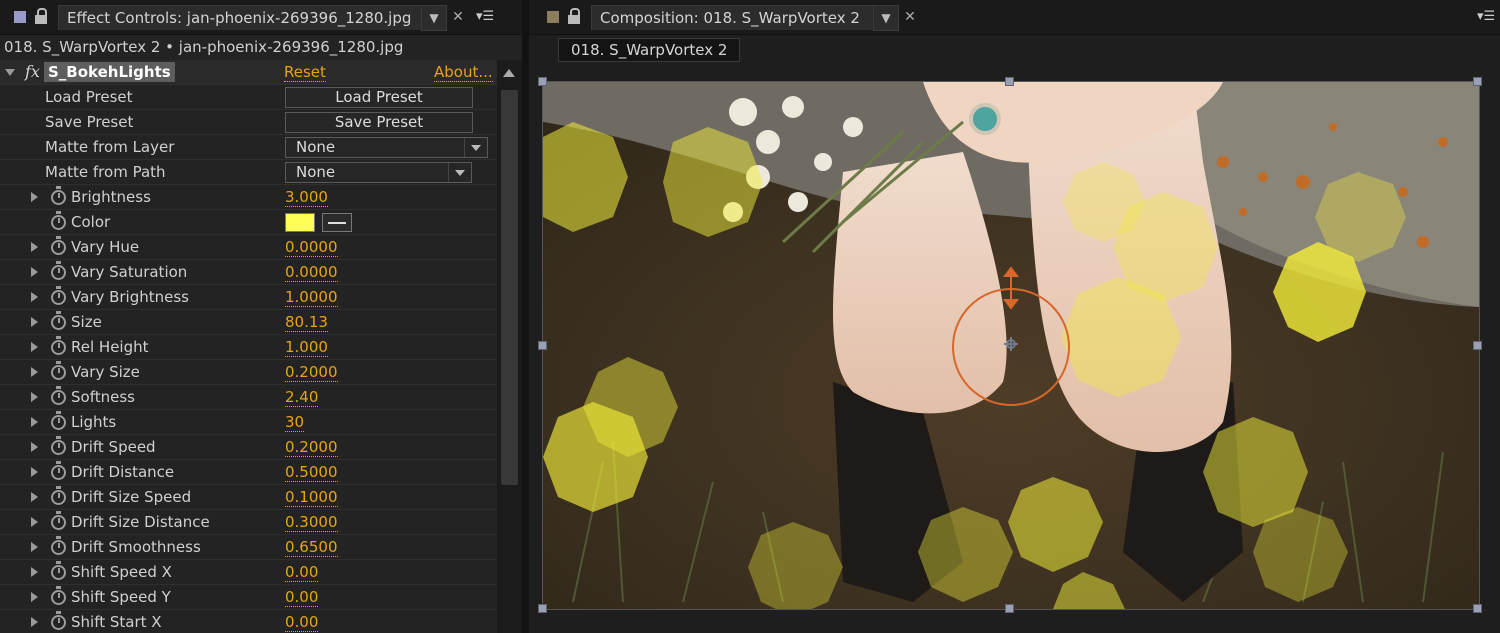 The width and height of the screenshot is (1500, 633). What do you see at coordinates (1014, 17) in the screenshot?
I see `composition-tabbar: Composition: 018. S_WarpVortex 2 ▼ ✕ ▾☰` at bounding box center [1014, 17].